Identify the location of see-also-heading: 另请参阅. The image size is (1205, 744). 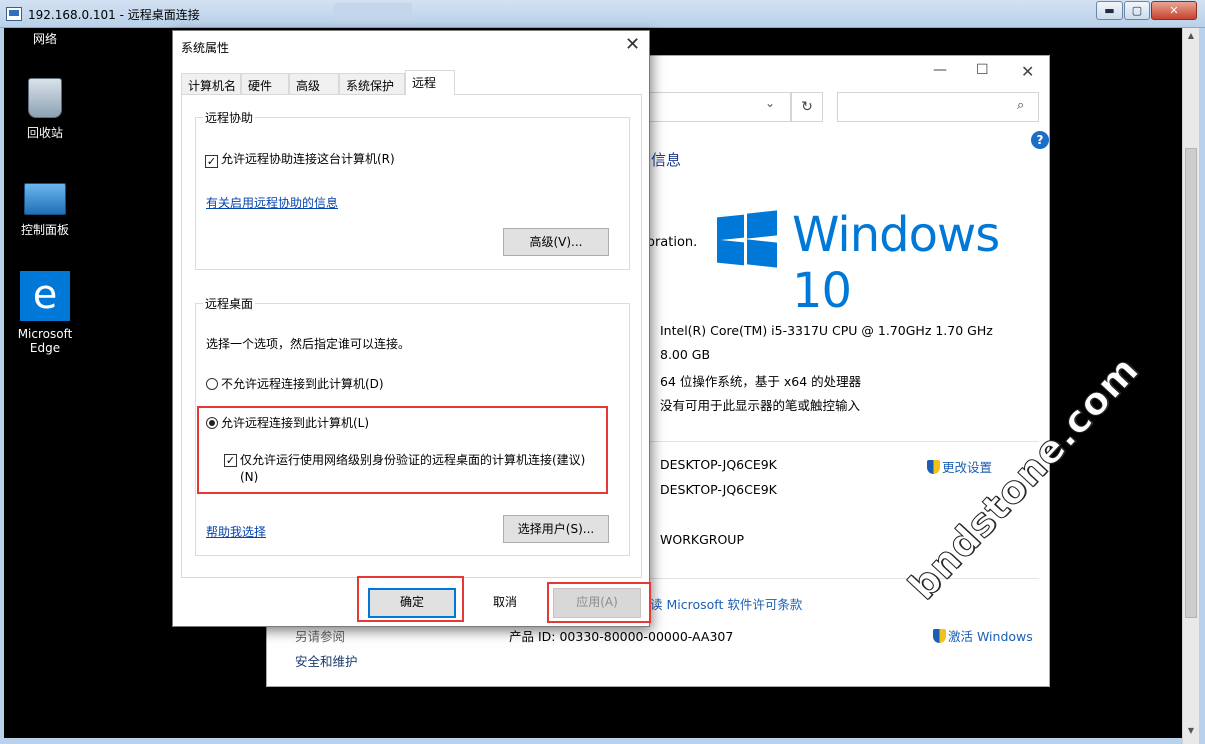
(320, 636).